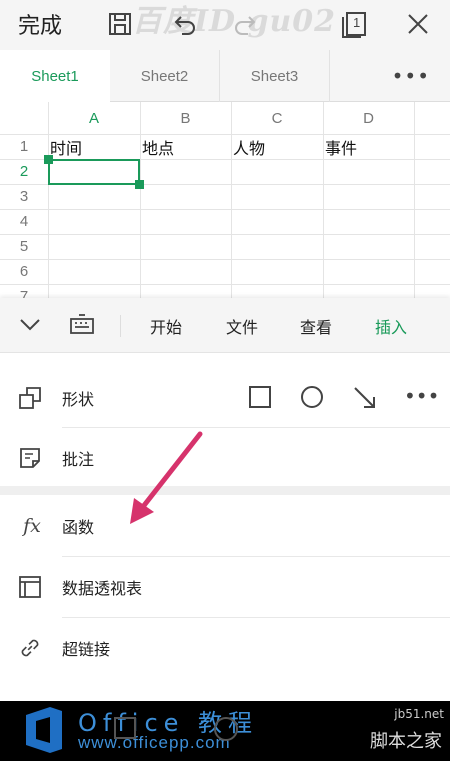 Image resolution: width=450 pixels, height=761 pixels. I want to click on menu-view: 查看, so click(316, 325).